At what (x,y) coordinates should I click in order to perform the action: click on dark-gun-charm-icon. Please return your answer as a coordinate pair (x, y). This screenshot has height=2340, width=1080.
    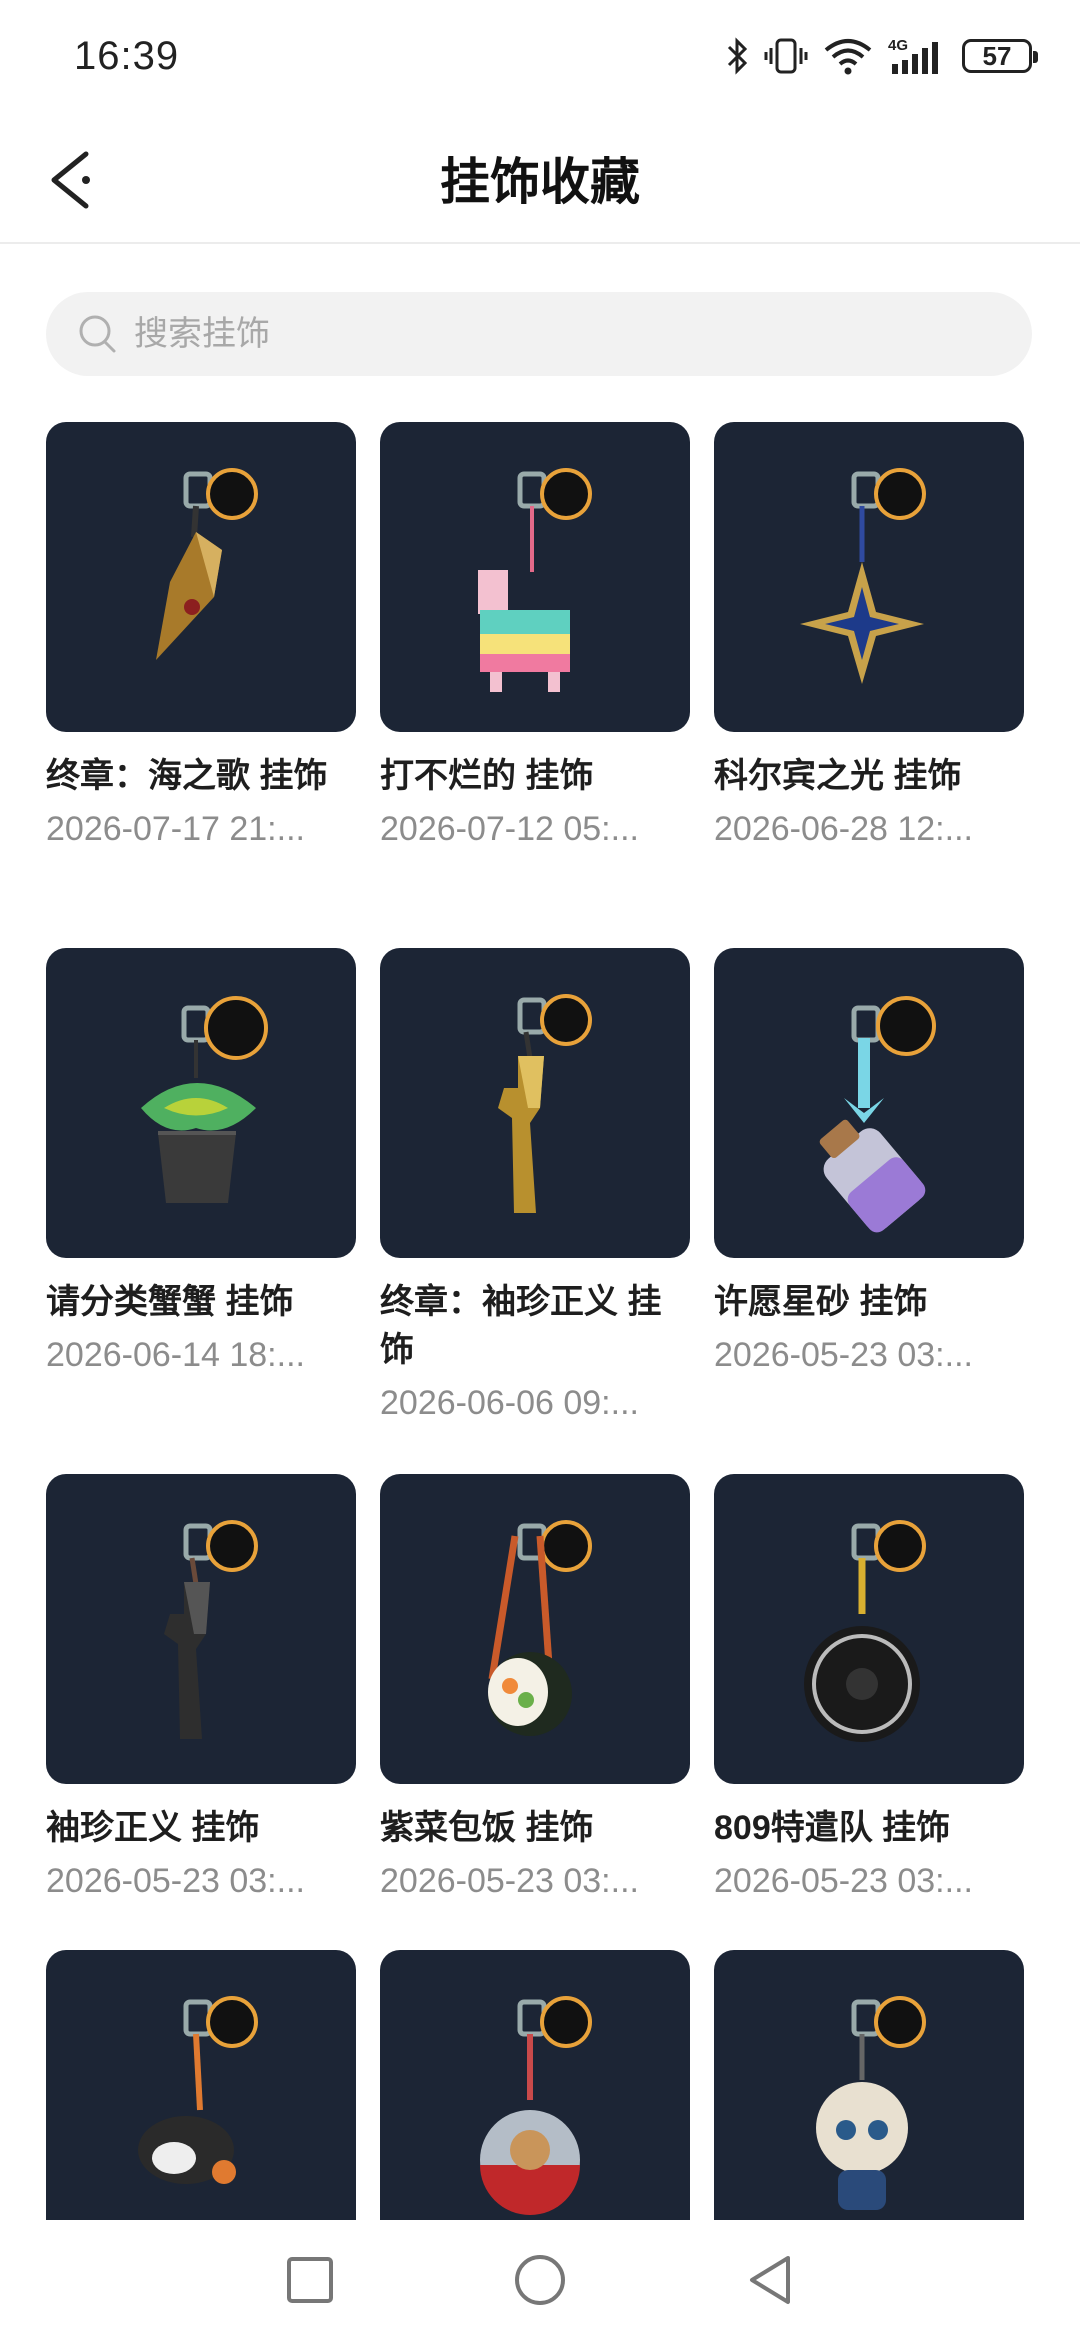
    Looking at the image, I should click on (211, 1629).